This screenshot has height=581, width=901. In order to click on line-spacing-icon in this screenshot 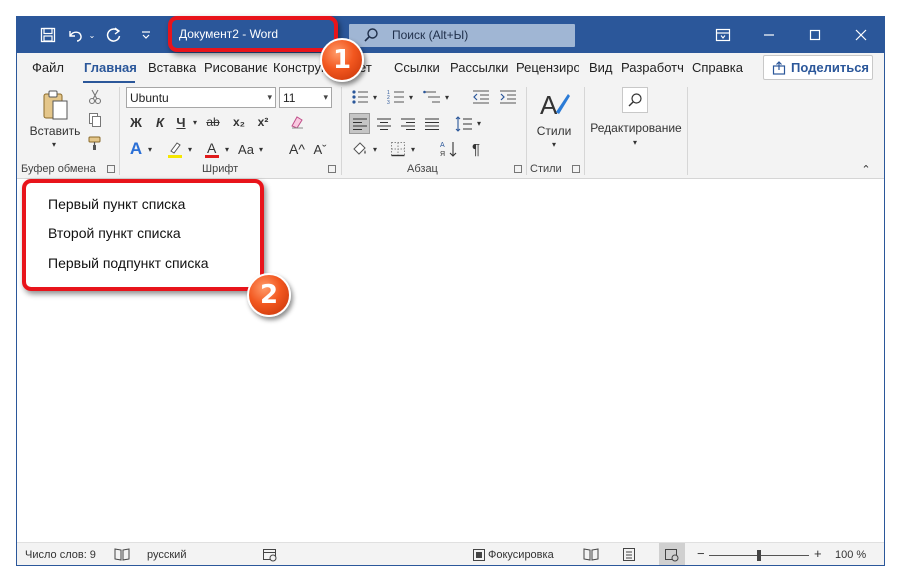, I will do `click(463, 123)`.